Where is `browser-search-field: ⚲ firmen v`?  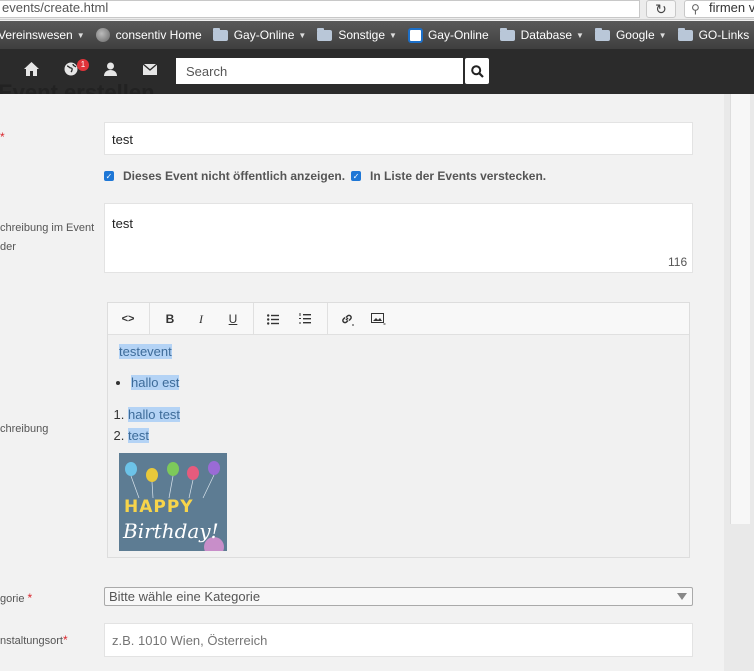 browser-search-field: ⚲ firmen v is located at coordinates (719, 9).